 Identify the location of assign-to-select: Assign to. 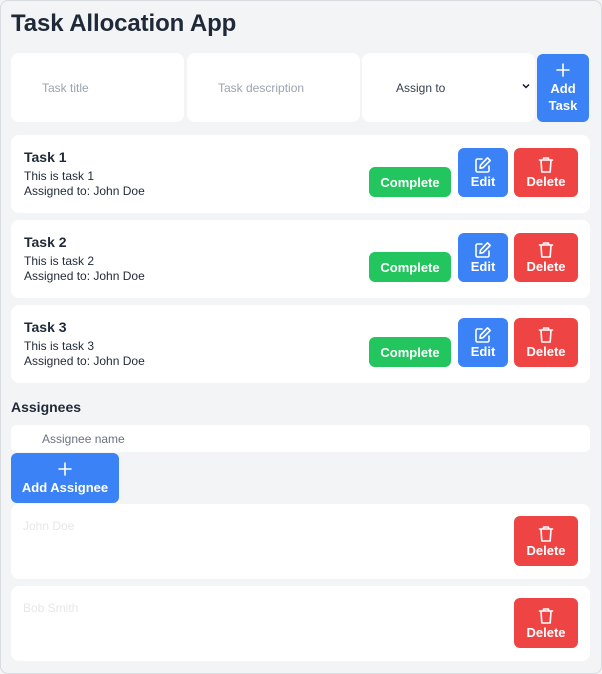
(448, 87).